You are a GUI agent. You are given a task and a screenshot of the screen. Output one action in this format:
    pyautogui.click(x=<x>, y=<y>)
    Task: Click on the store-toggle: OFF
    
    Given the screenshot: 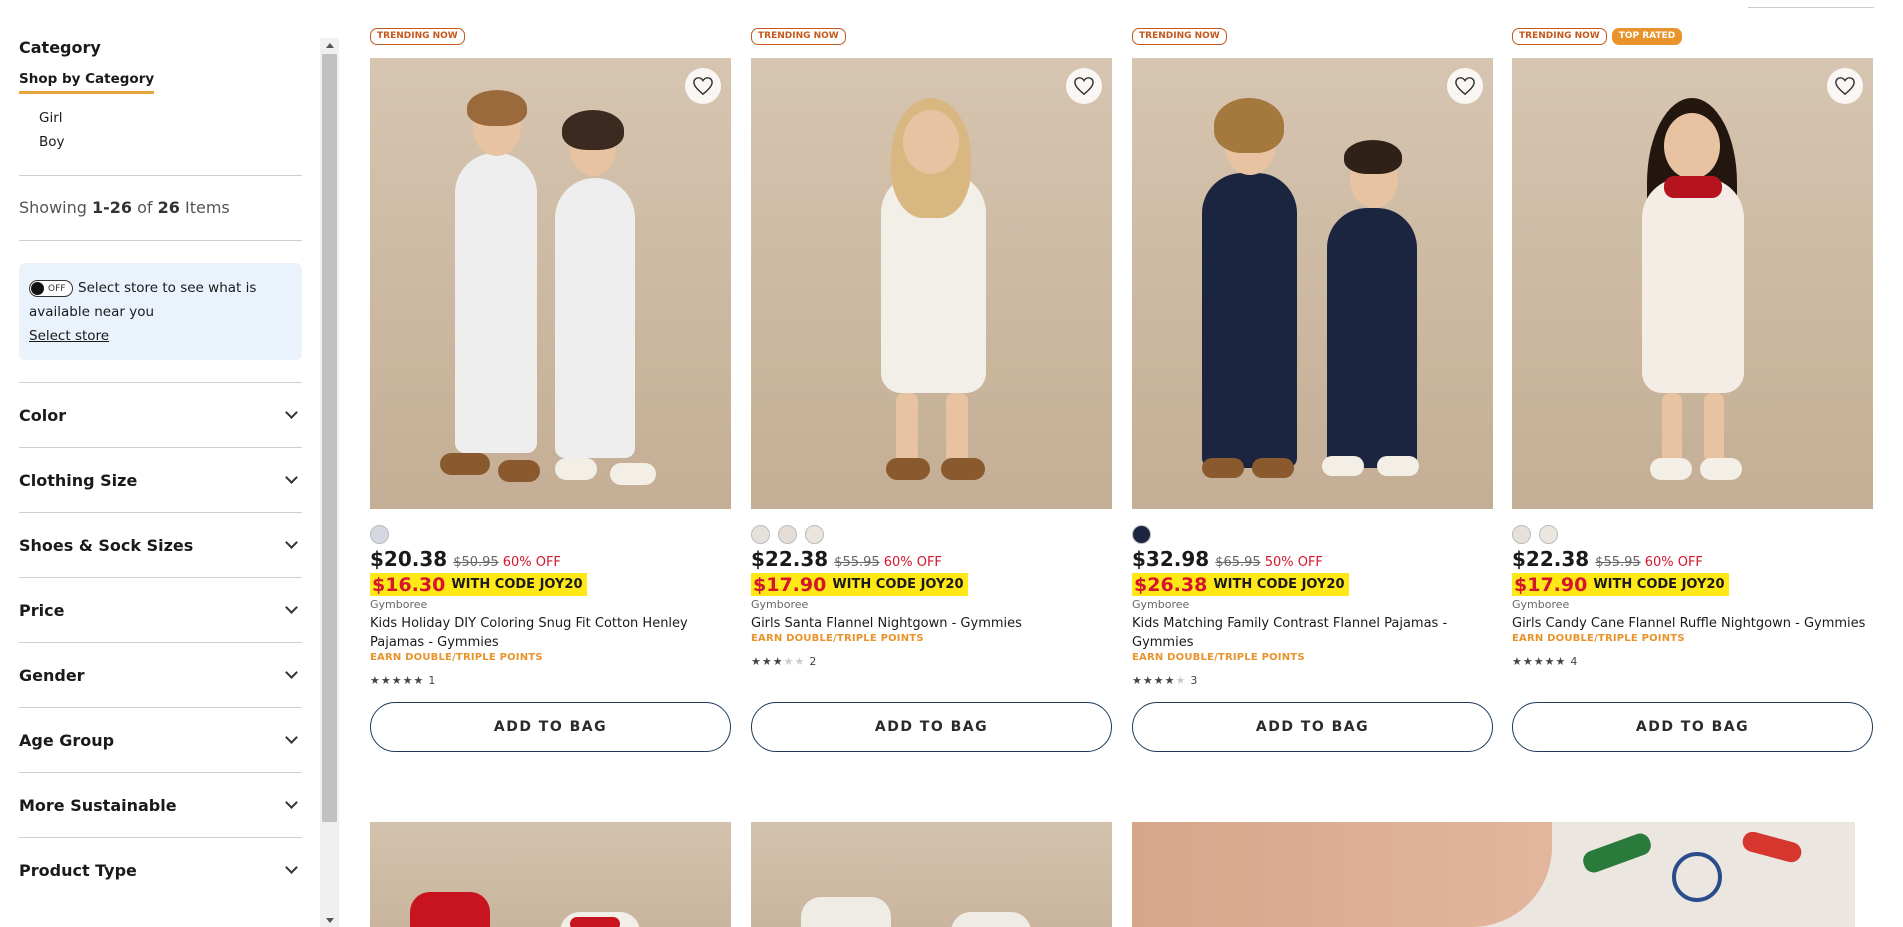 What is the action you would take?
    pyautogui.click(x=51, y=288)
    